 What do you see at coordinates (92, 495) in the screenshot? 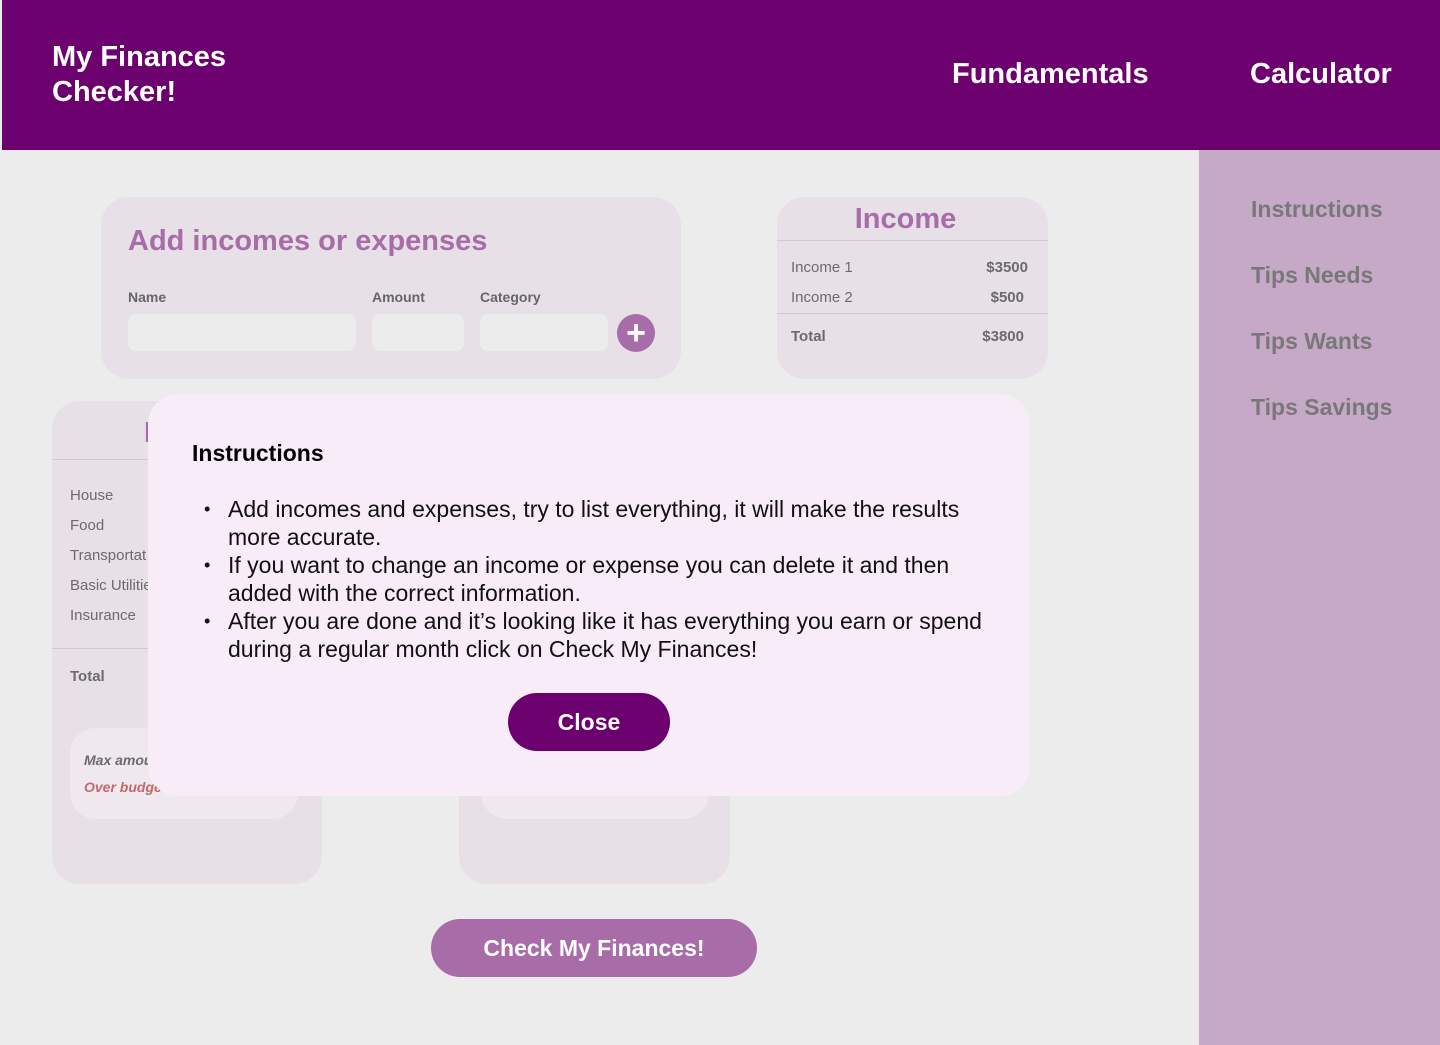
I see `needs-row: House` at bounding box center [92, 495].